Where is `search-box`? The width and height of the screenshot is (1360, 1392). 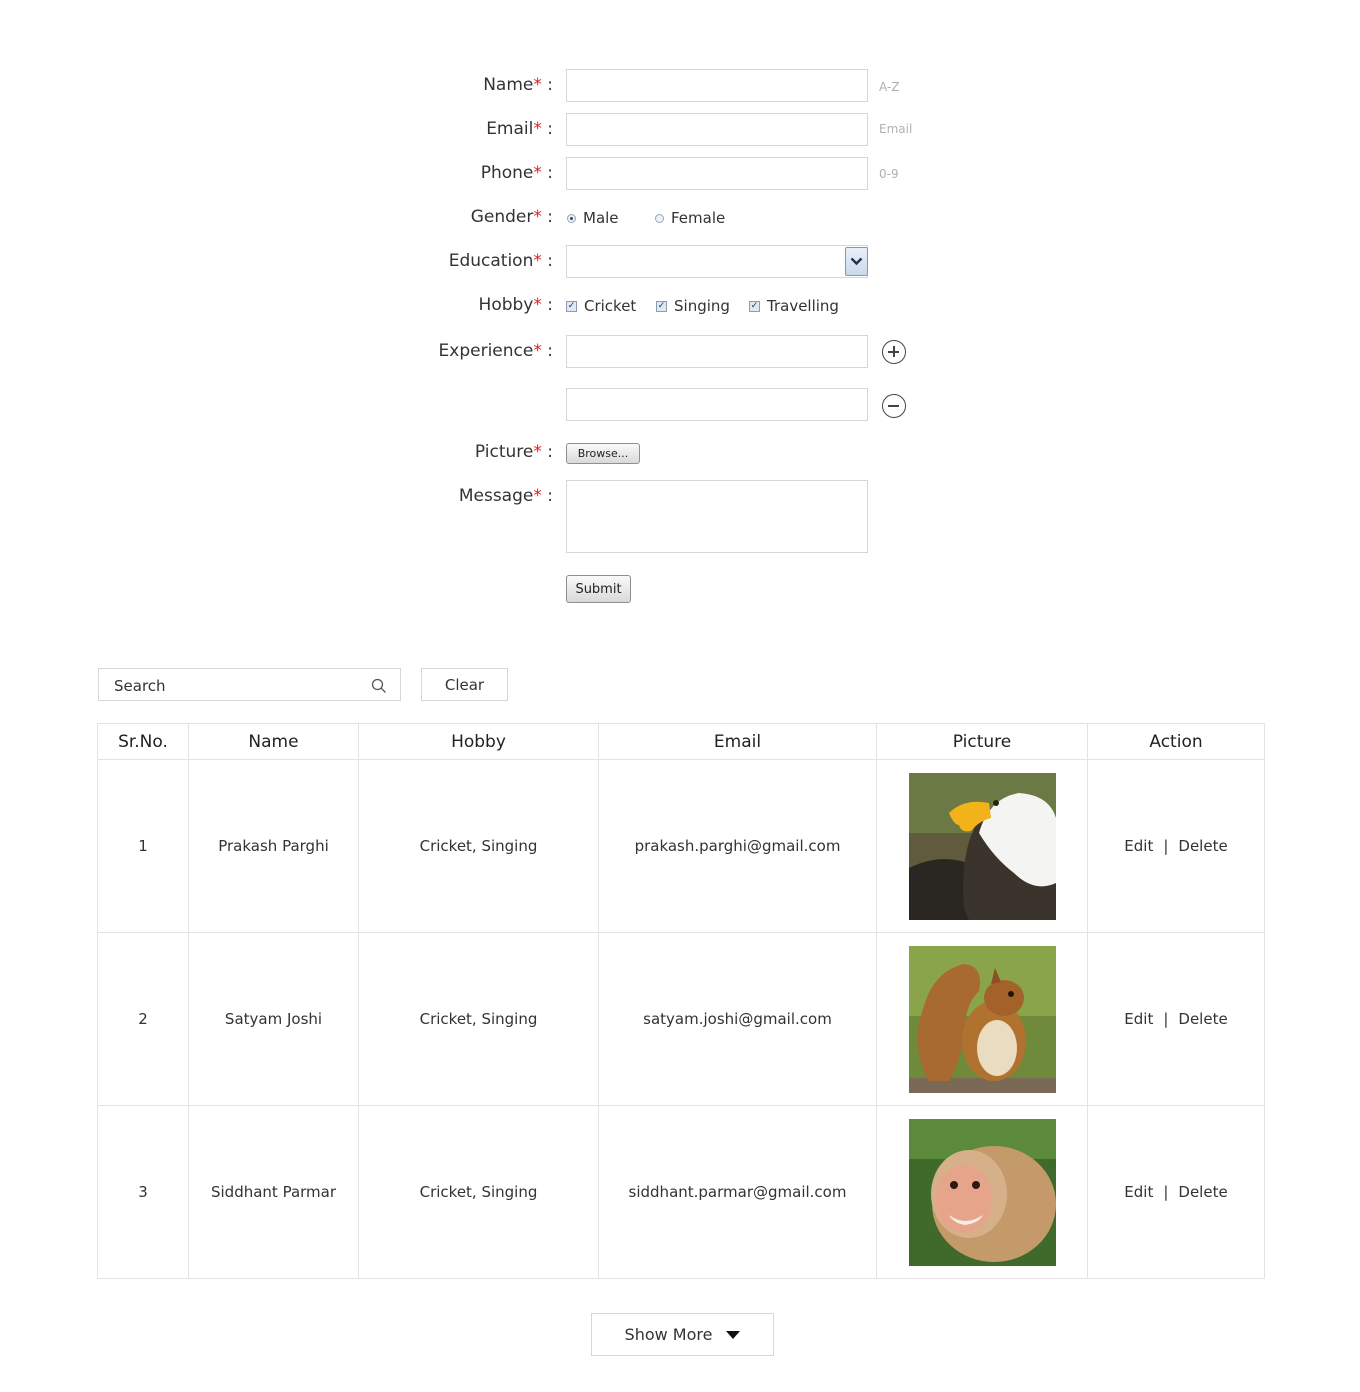 search-box is located at coordinates (249, 685).